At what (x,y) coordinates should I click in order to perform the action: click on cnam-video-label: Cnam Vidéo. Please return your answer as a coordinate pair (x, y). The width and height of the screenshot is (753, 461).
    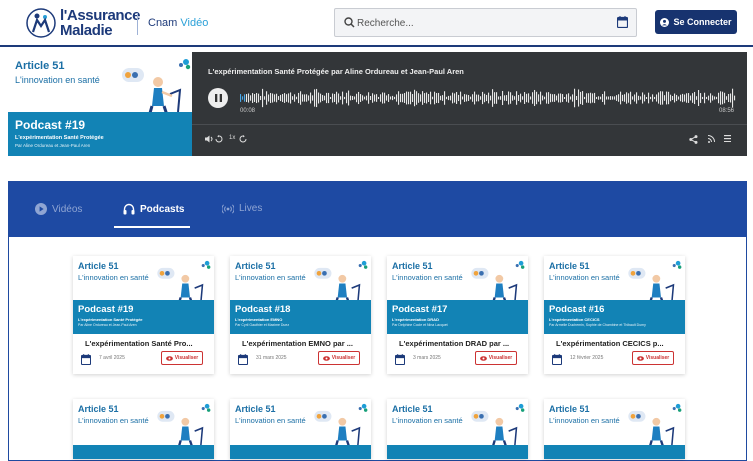
    Looking at the image, I should click on (178, 23).